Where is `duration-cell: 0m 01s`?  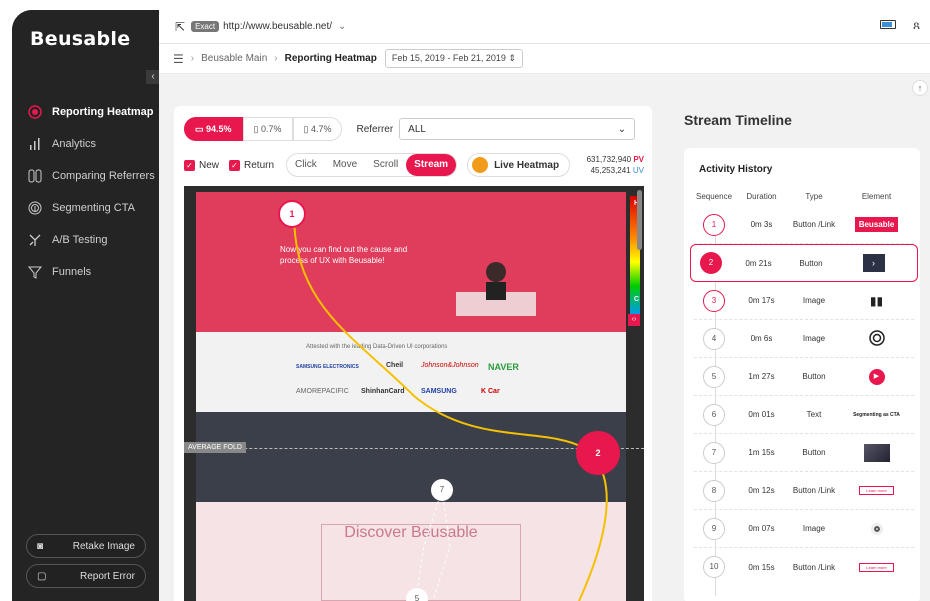 duration-cell: 0m 01s is located at coordinates (761, 414).